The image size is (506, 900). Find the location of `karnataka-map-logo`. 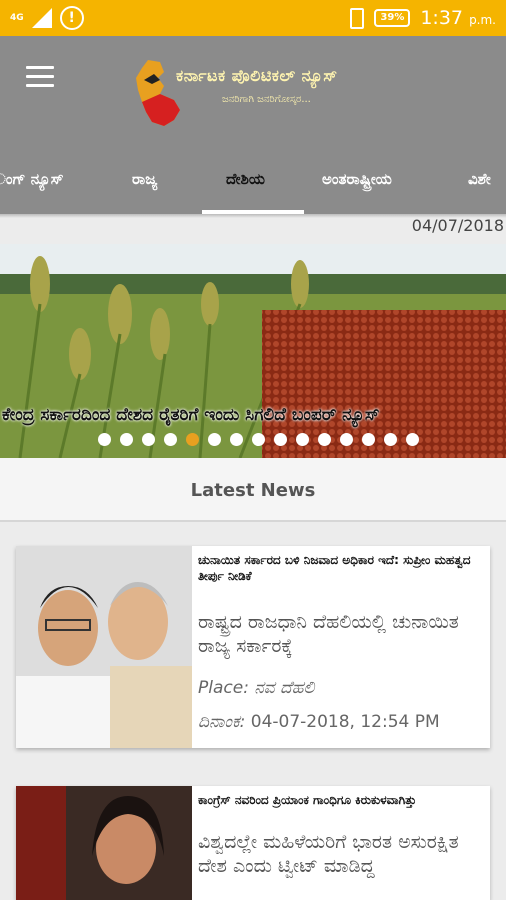

karnataka-map-logo is located at coordinates (158, 93).